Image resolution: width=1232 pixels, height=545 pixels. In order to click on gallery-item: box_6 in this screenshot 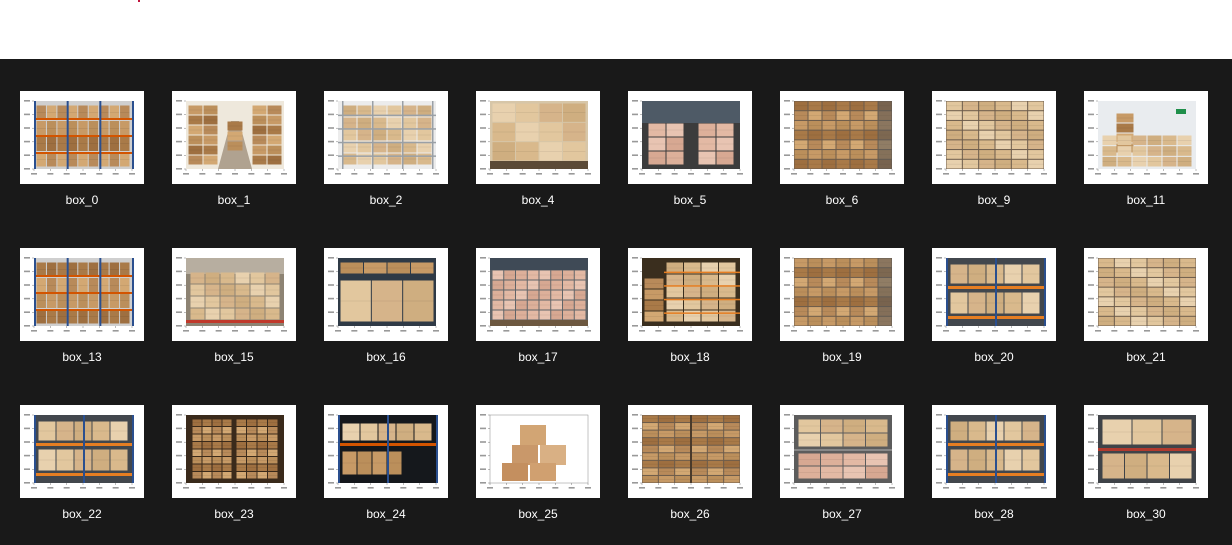, I will do `click(842, 161)`.